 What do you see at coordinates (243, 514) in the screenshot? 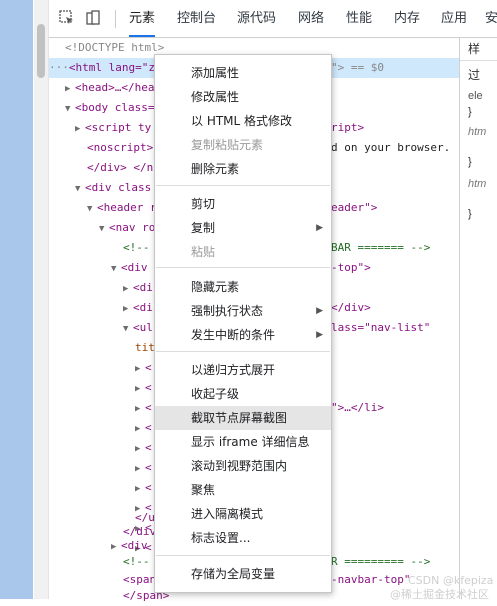
I see `menu-item-enter-isolation-mode: 进入隔离模式` at bounding box center [243, 514].